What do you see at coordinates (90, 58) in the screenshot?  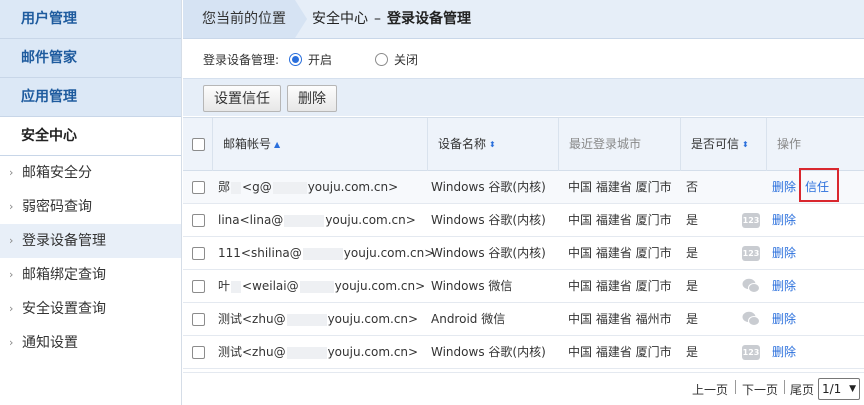 I see `sidebar-item-mail-manager: 邮件管家` at bounding box center [90, 58].